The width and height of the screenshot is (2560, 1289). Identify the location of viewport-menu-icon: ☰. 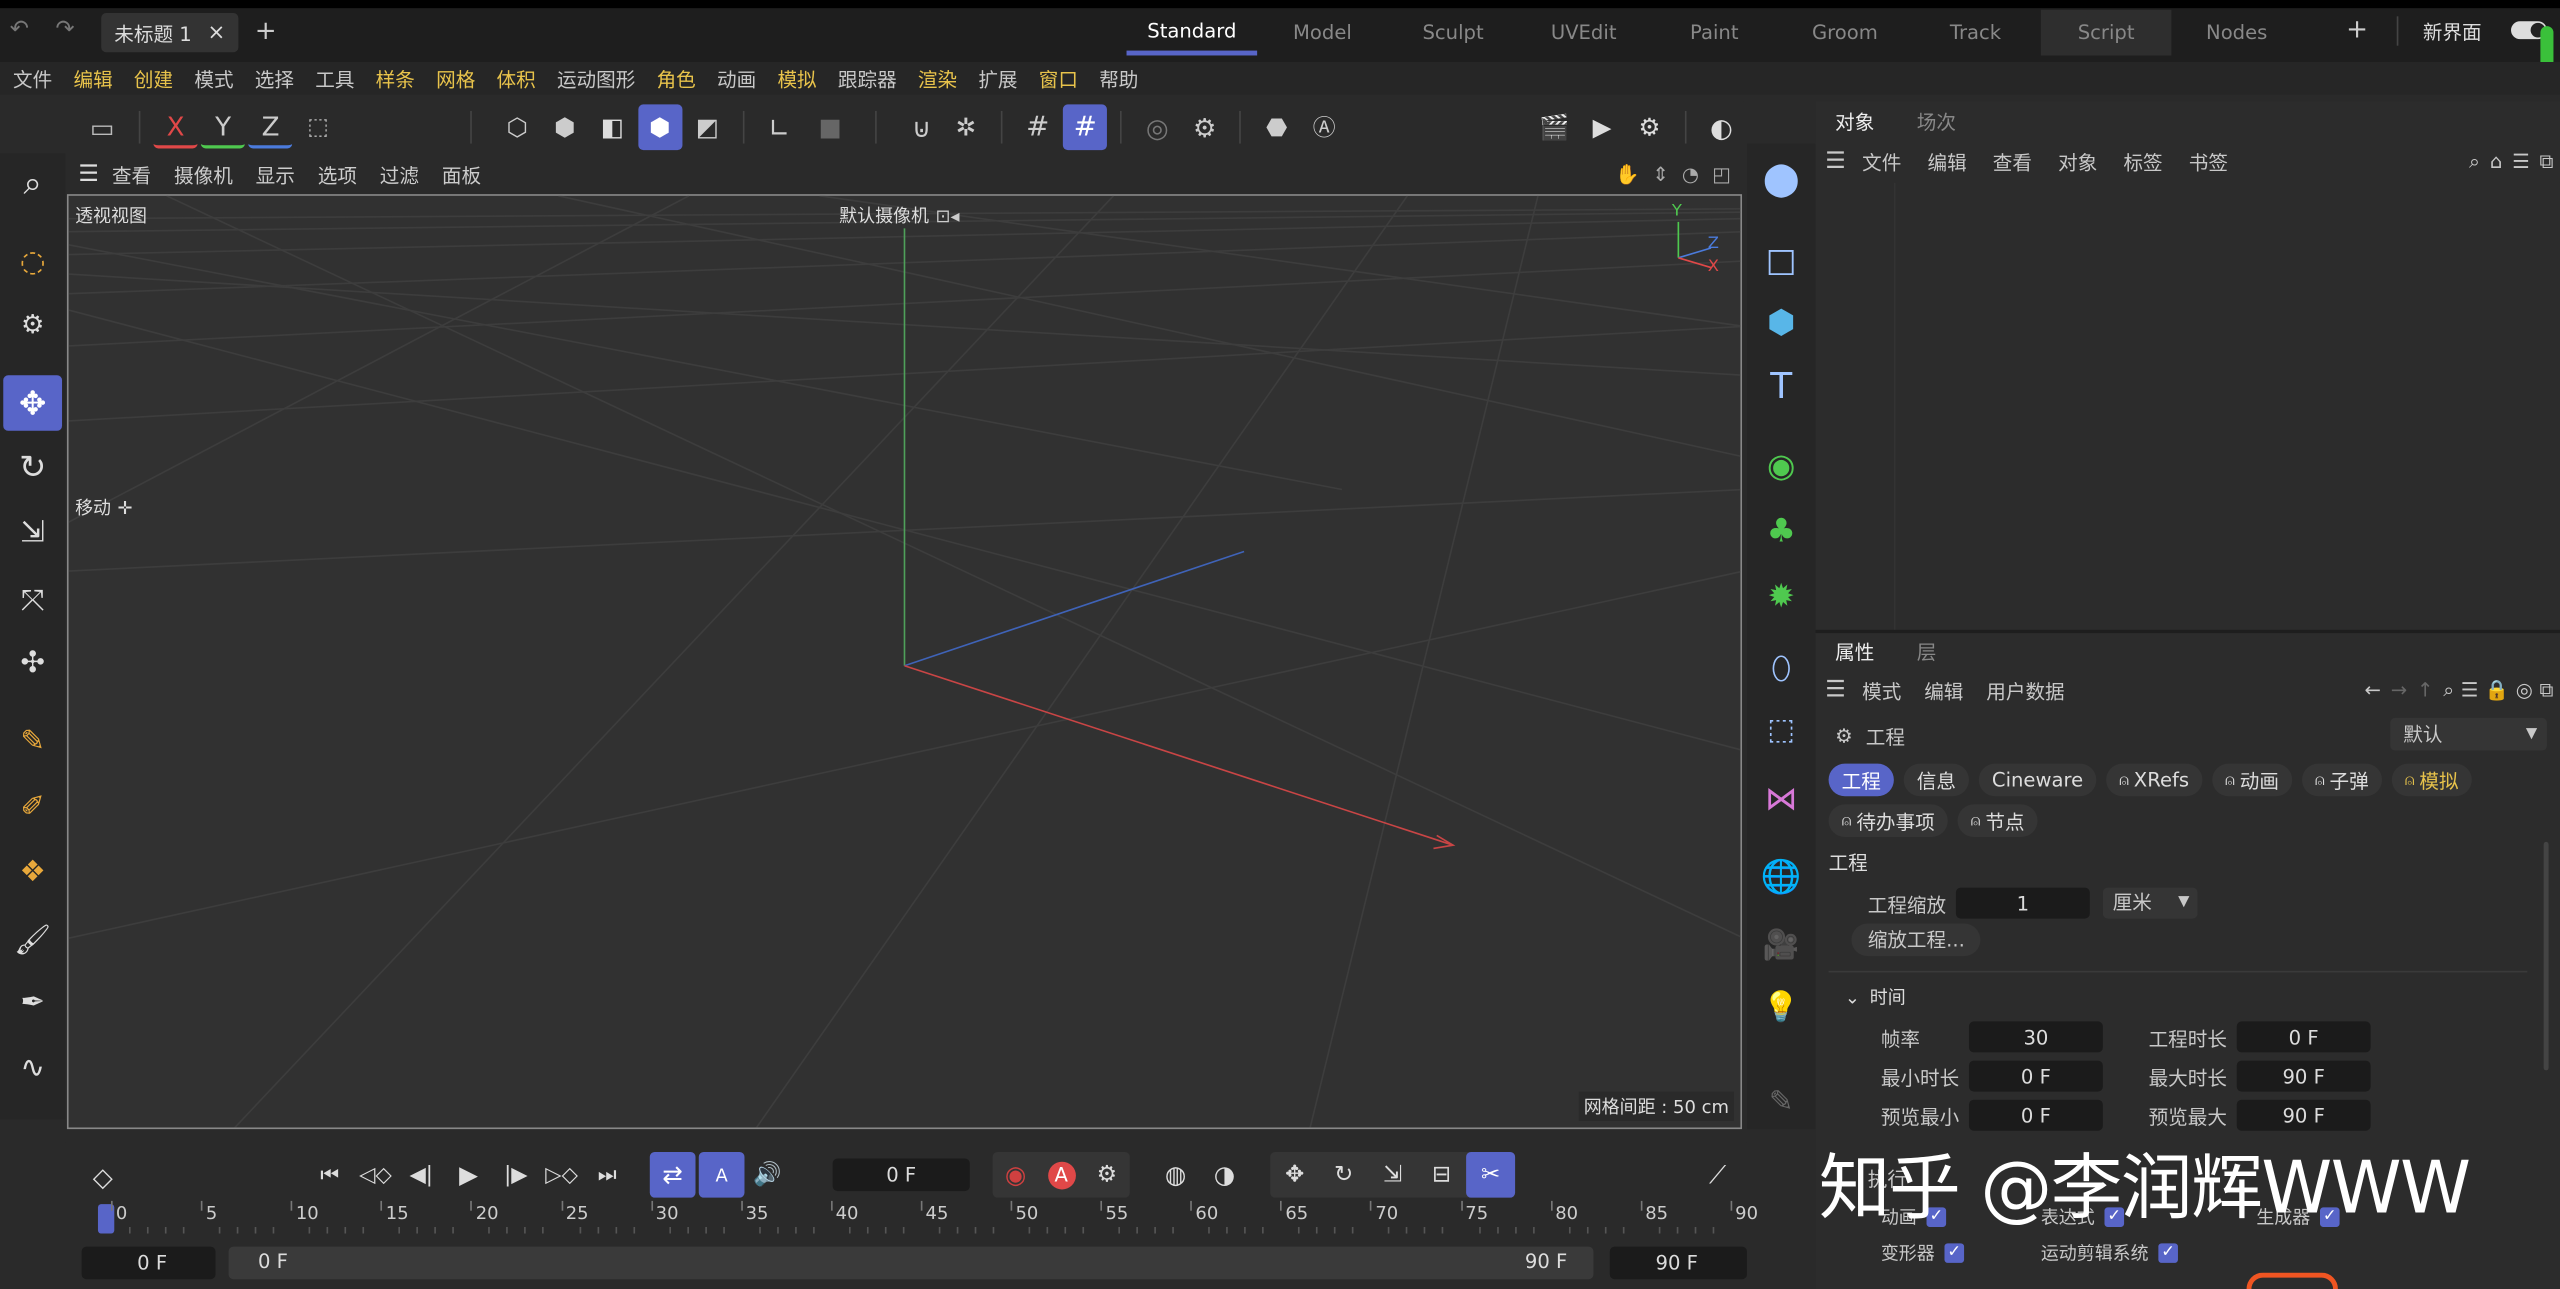
(88, 175).